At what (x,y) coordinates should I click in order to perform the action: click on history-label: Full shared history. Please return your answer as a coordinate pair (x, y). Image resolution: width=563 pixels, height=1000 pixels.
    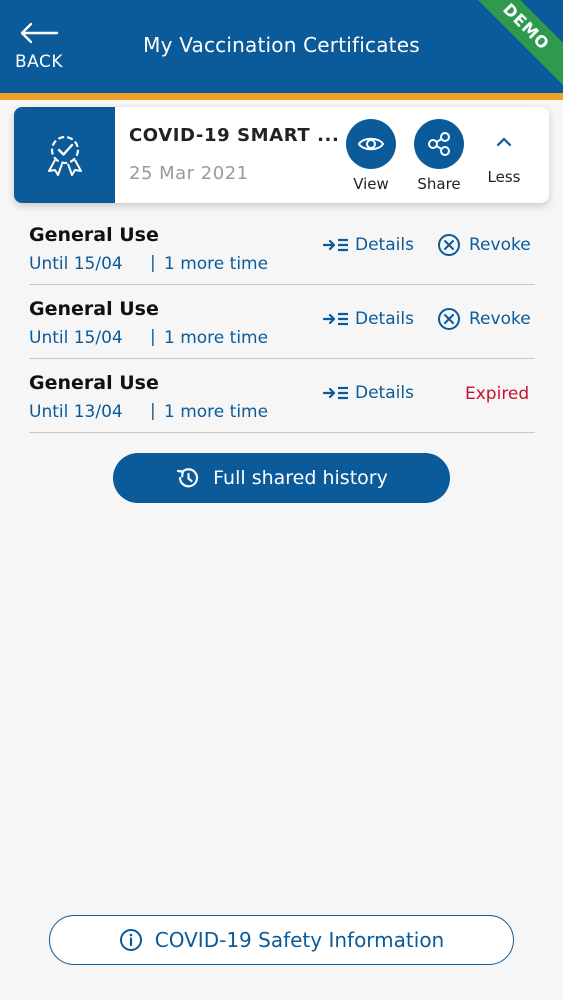
    Looking at the image, I should click on (300, 478).